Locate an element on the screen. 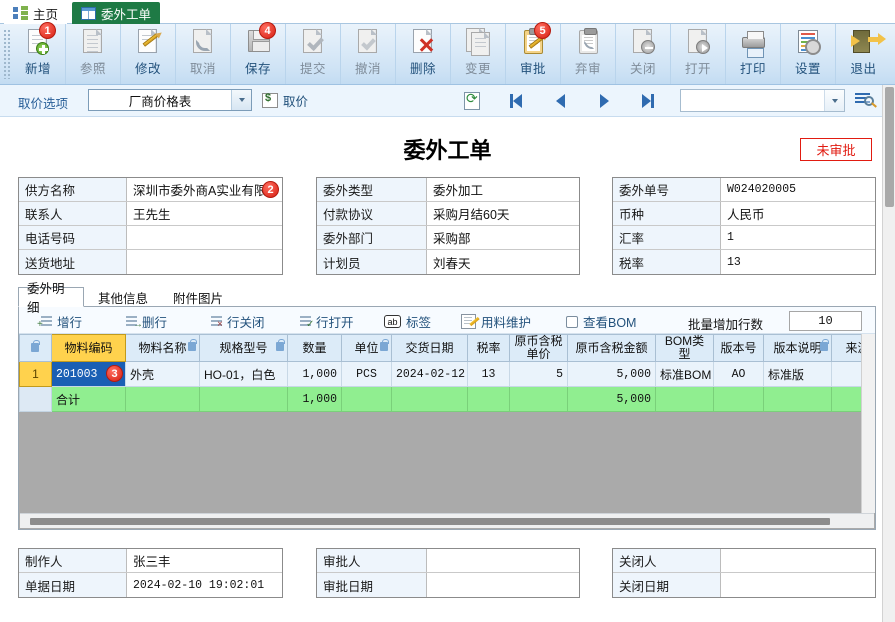  view-bom-checkbox: 查看BOM is located at coordinates (601, 321).